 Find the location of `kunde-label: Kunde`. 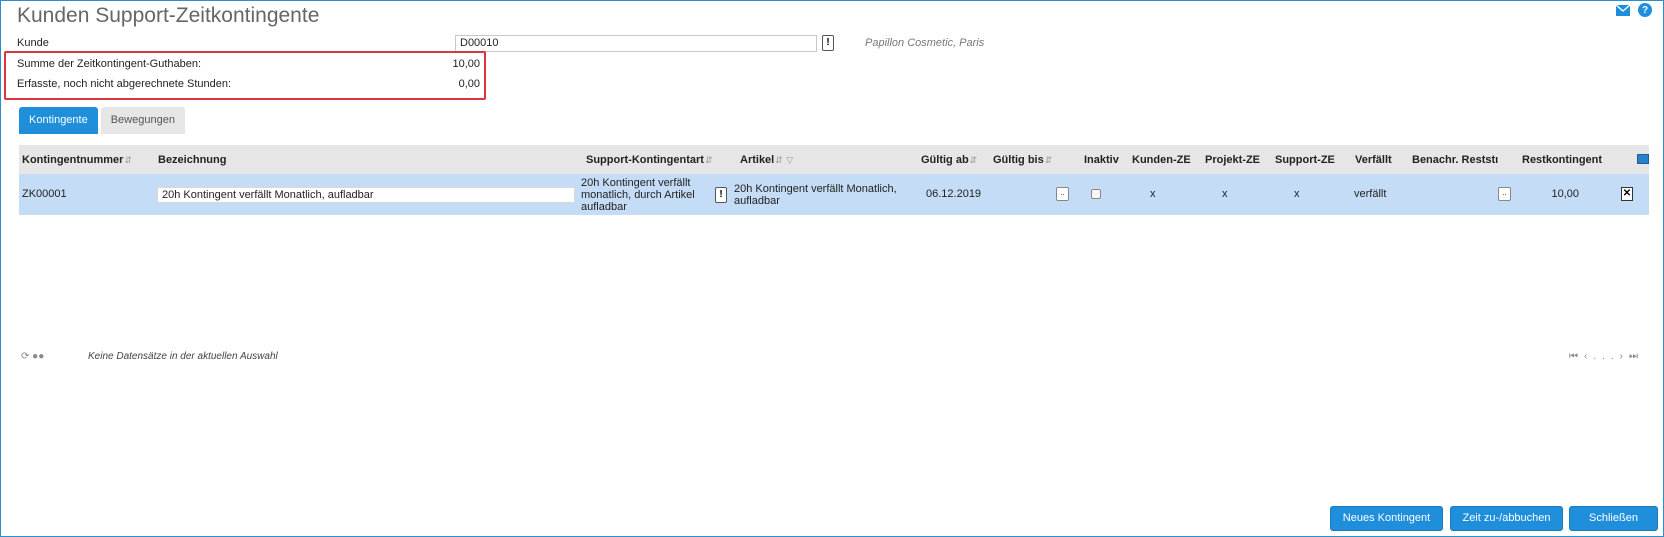

kunde-label: Kunde is located at coordinates (33, 43).